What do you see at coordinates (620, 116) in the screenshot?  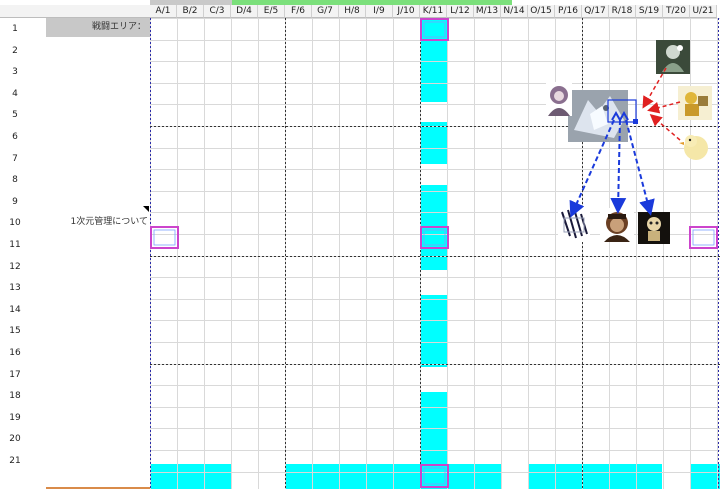 I see `crown-icon` at bounding box center [620, 116].